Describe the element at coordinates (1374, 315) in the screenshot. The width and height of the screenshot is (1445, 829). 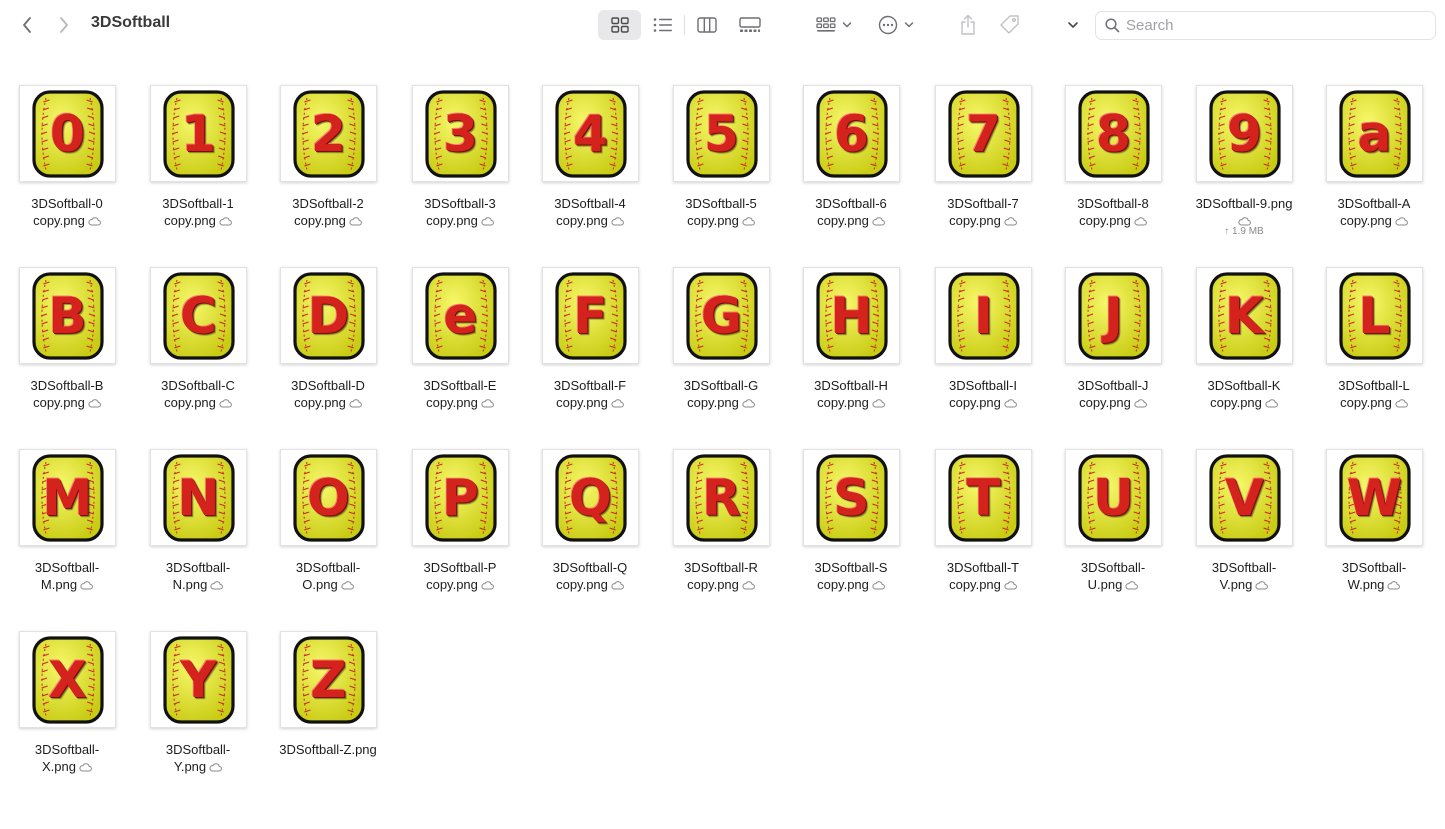
I see `file-thumbnail: L` at that location.